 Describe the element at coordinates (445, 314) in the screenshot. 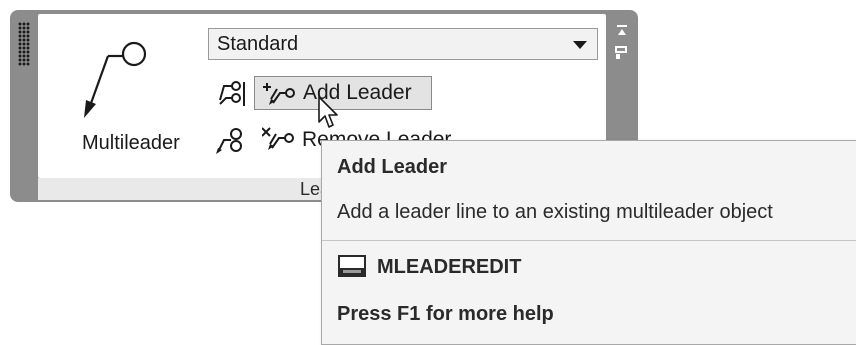

I see `tooltip-help-hint: Press F1 for more help` at that location.